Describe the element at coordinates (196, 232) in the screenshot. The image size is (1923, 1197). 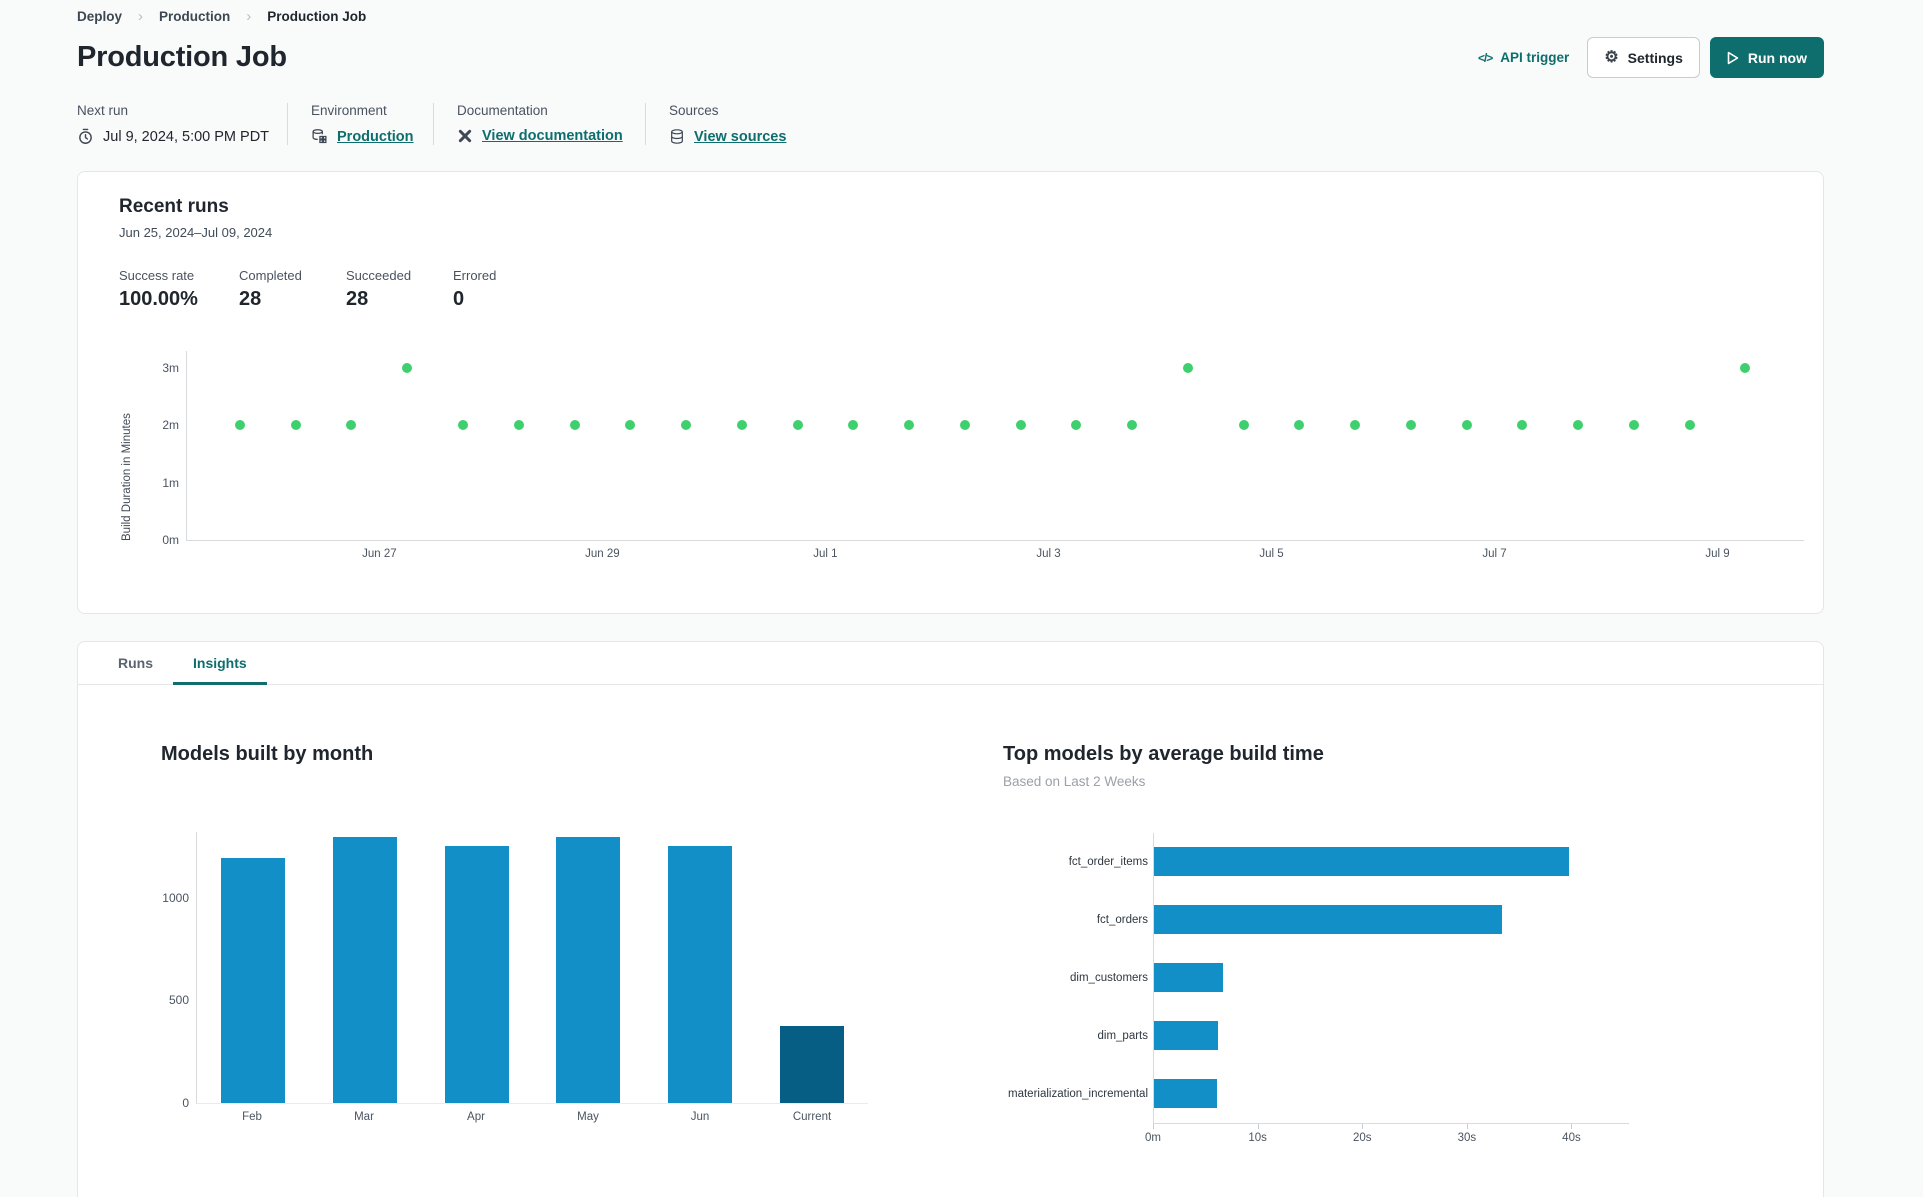
I see `recent-runs-date-range: Jun 25, 2024–Jul 09, 2024` at that location.